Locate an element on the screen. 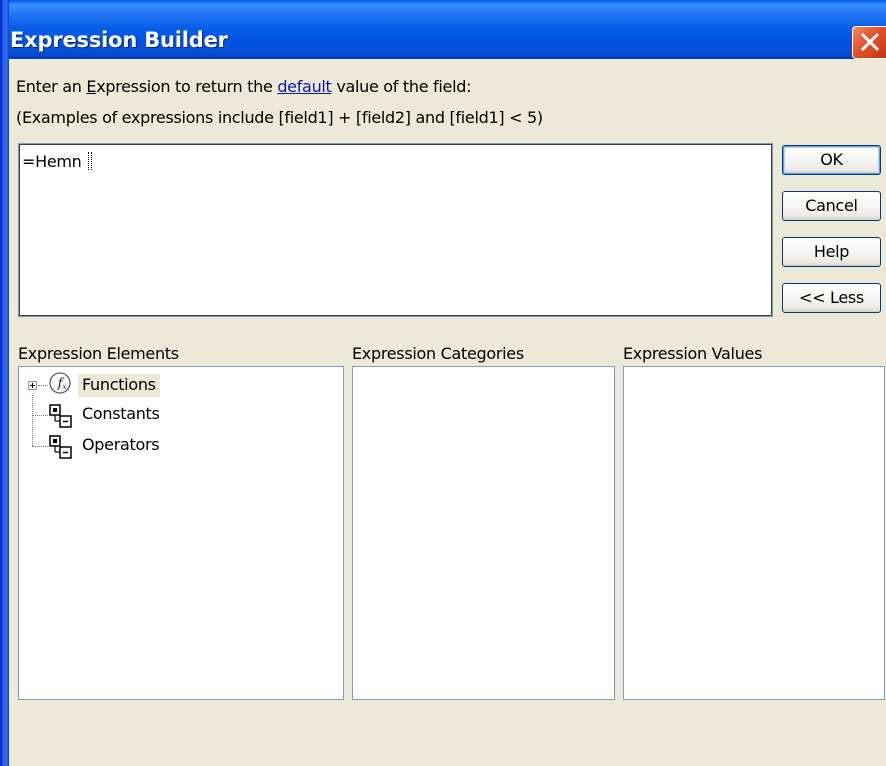 The image size is (886, 766). ok-button: OK is located at coordinates (831, 160).